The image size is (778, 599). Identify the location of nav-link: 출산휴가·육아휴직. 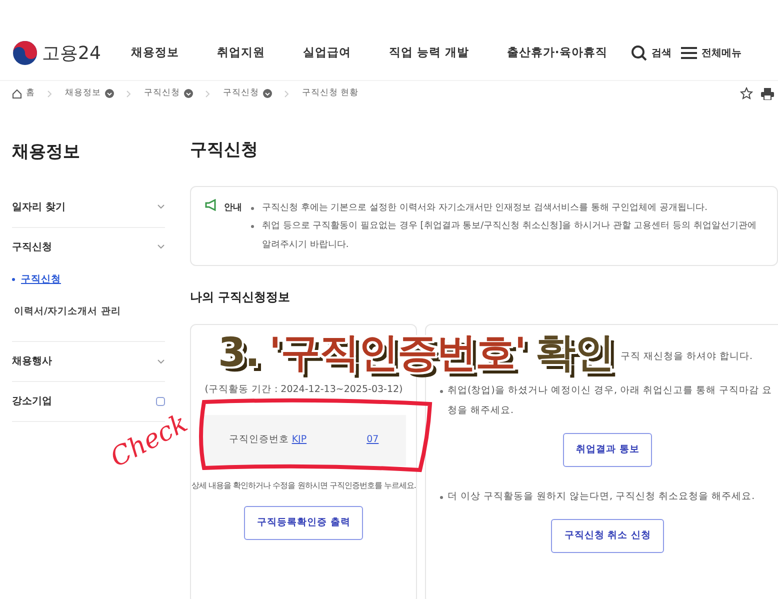
(557, 53).